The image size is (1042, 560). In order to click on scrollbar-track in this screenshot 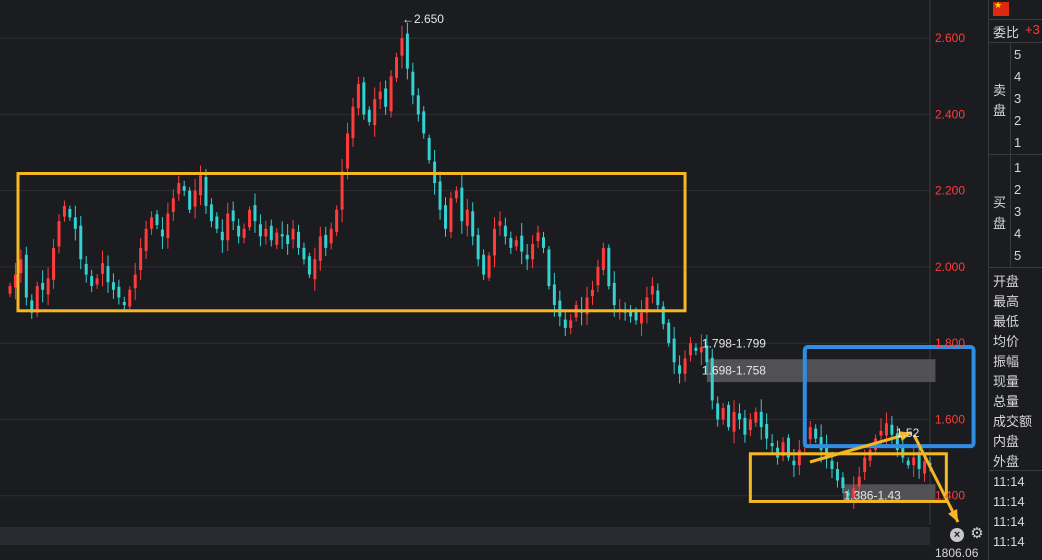, I will do `click(465, 536)`.